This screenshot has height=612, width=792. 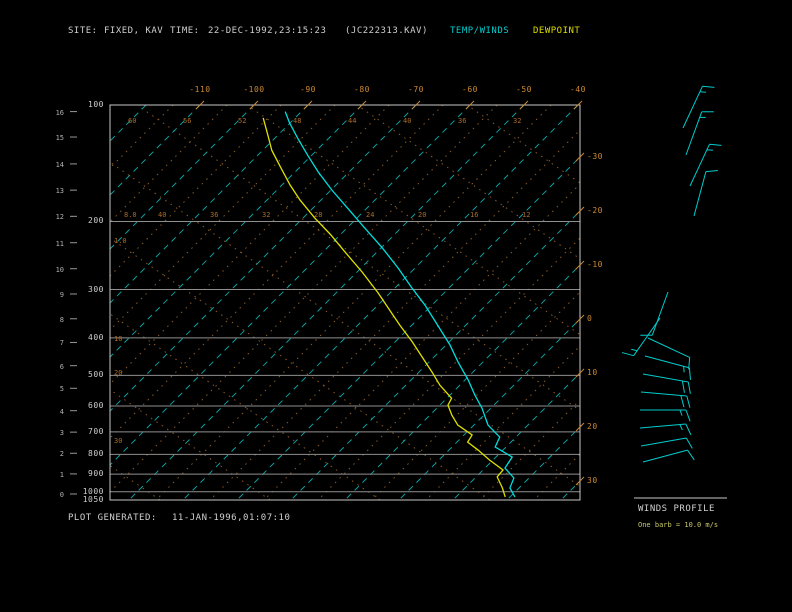 What do you see at coordinates (96, 221) in the screenshot?
I see `pressure-tick-label: 200` at bounding box center [96, 221].